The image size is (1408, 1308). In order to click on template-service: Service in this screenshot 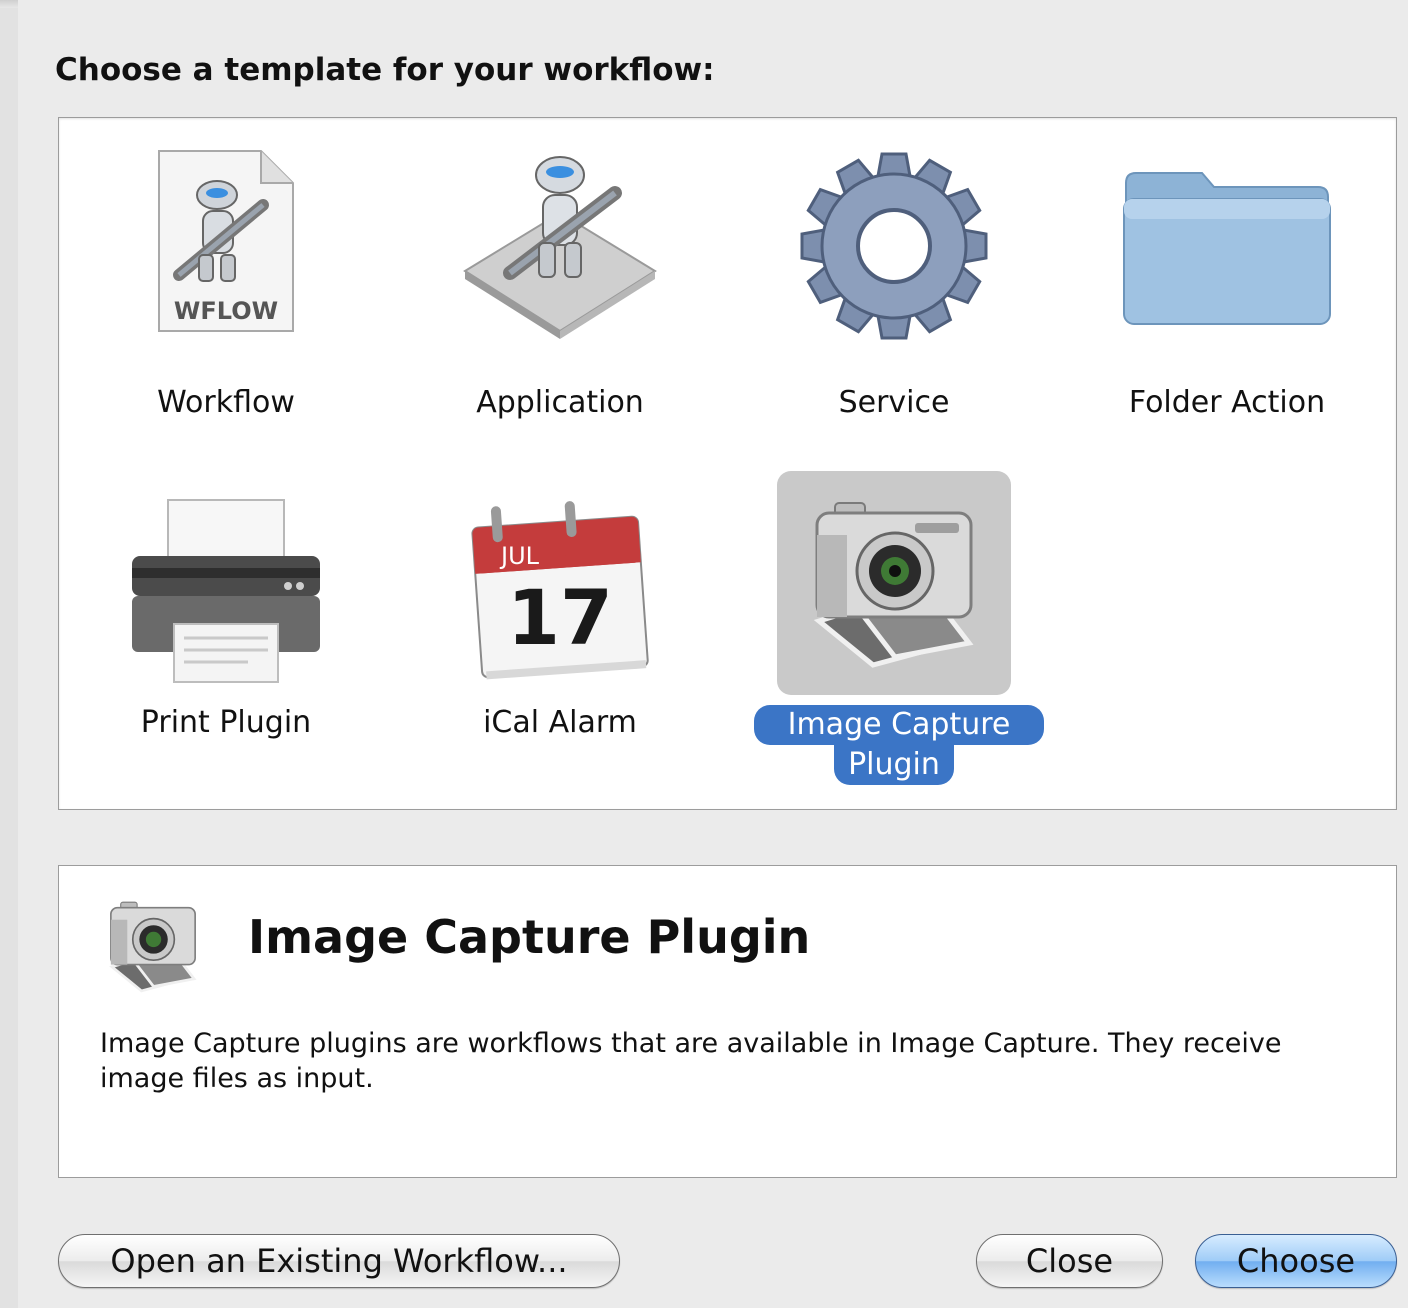, I will do `click(894, 288)`.